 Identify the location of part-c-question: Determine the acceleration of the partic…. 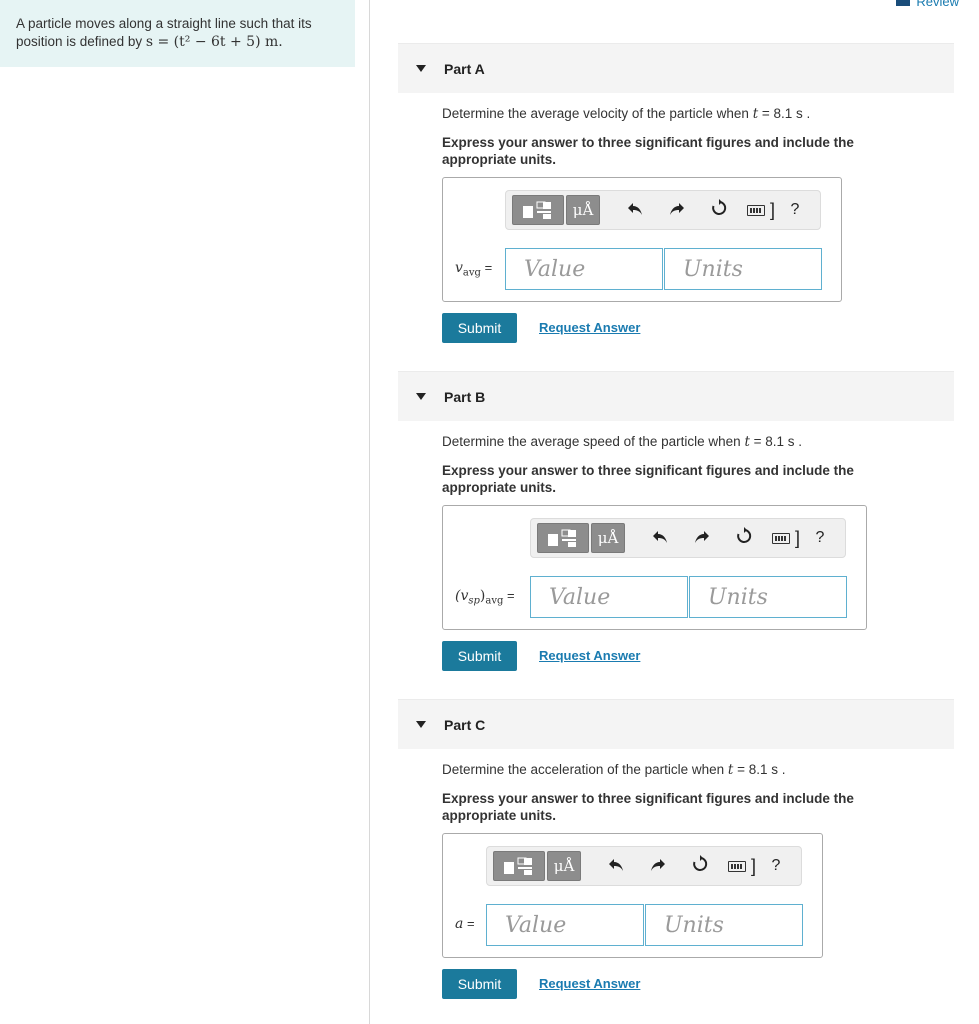
(614, 770).